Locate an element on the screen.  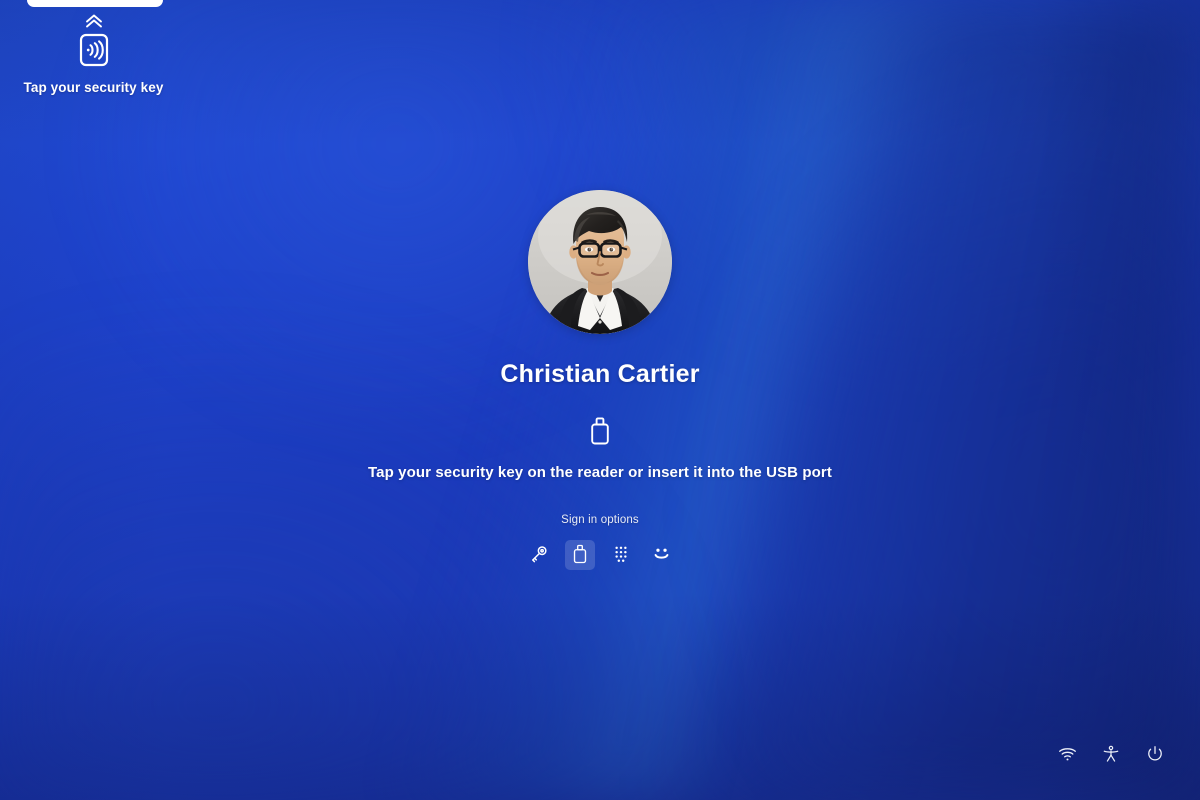
sign-in-options-label: Sign in options is located at coordinates (600, 520).